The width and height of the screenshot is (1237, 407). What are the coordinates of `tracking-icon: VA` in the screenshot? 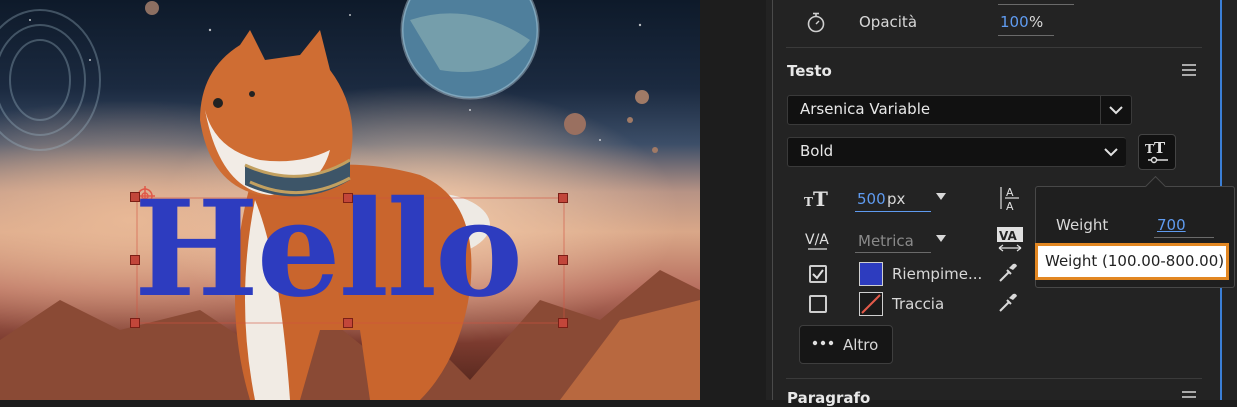 It's located at (1010, 239).